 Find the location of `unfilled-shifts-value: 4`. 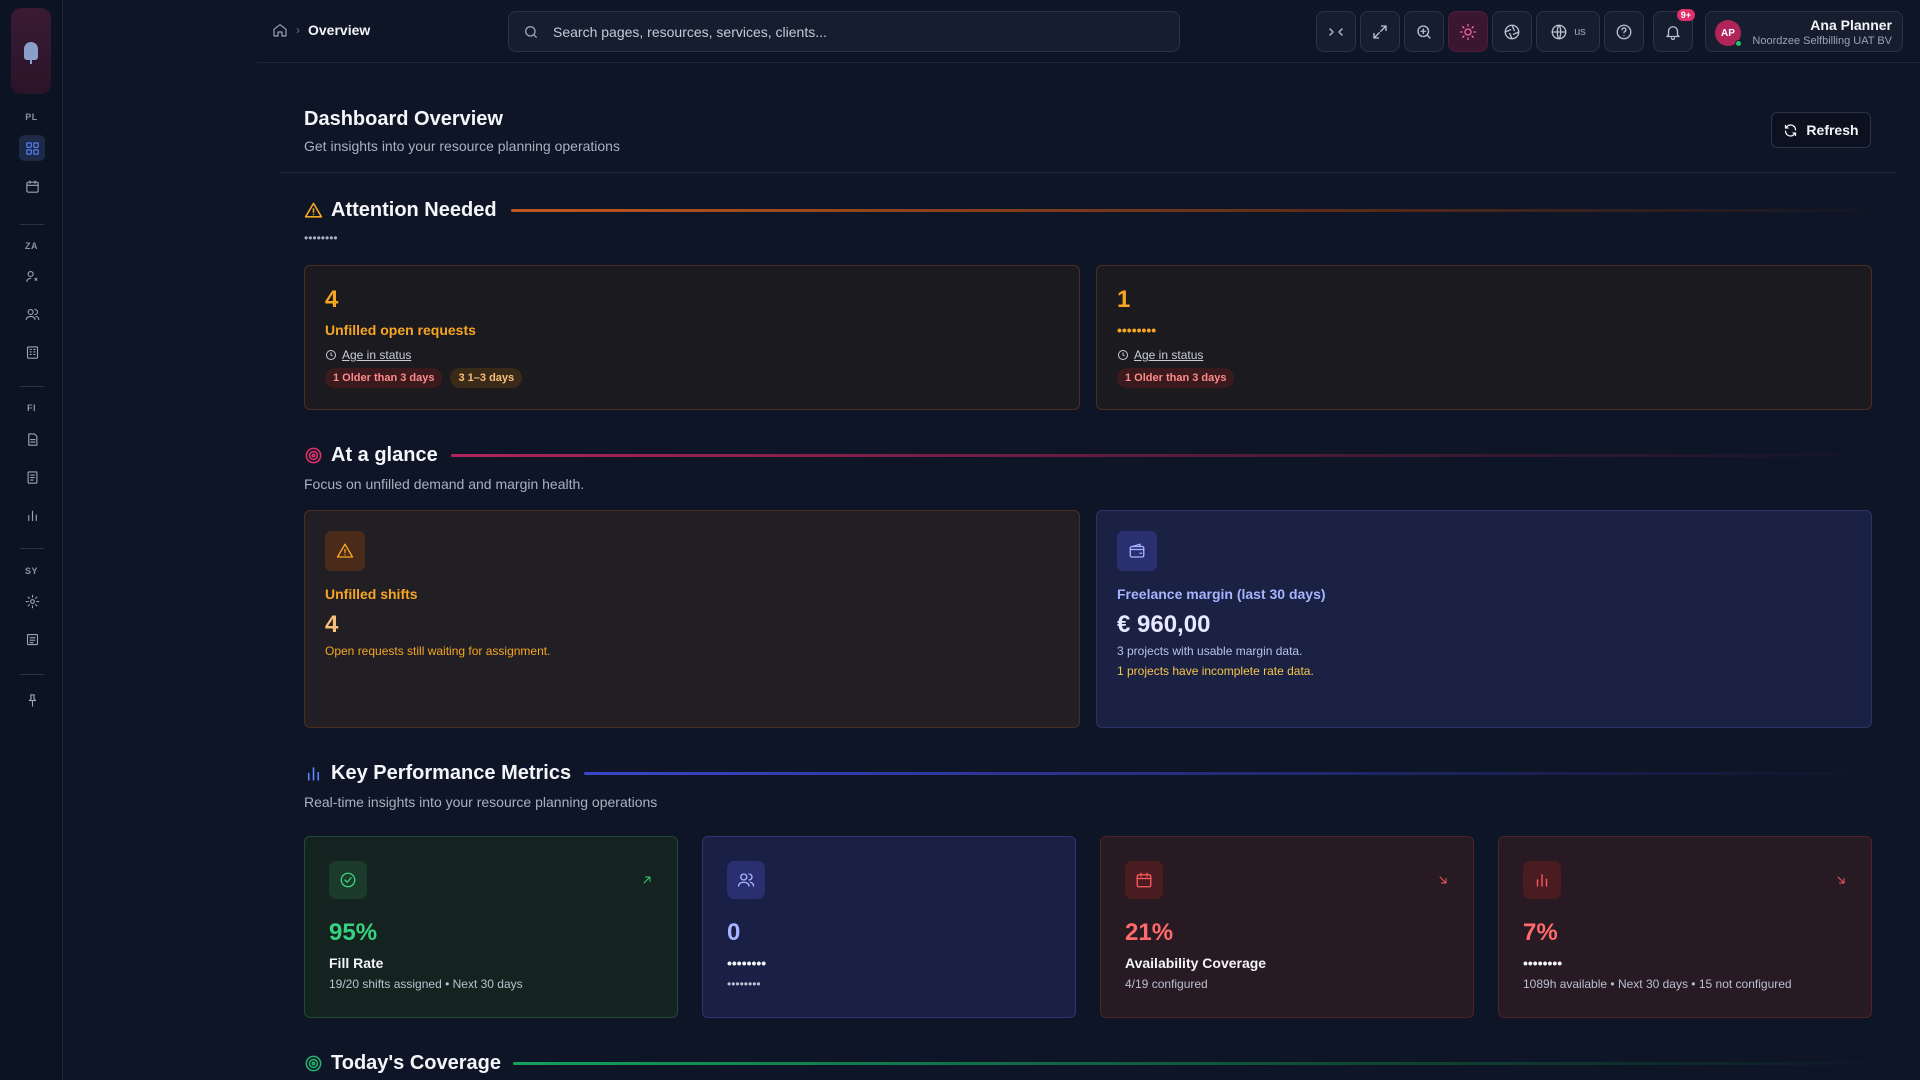

unfilled-shifts-value: 4 is located at coordinates (332, 624).